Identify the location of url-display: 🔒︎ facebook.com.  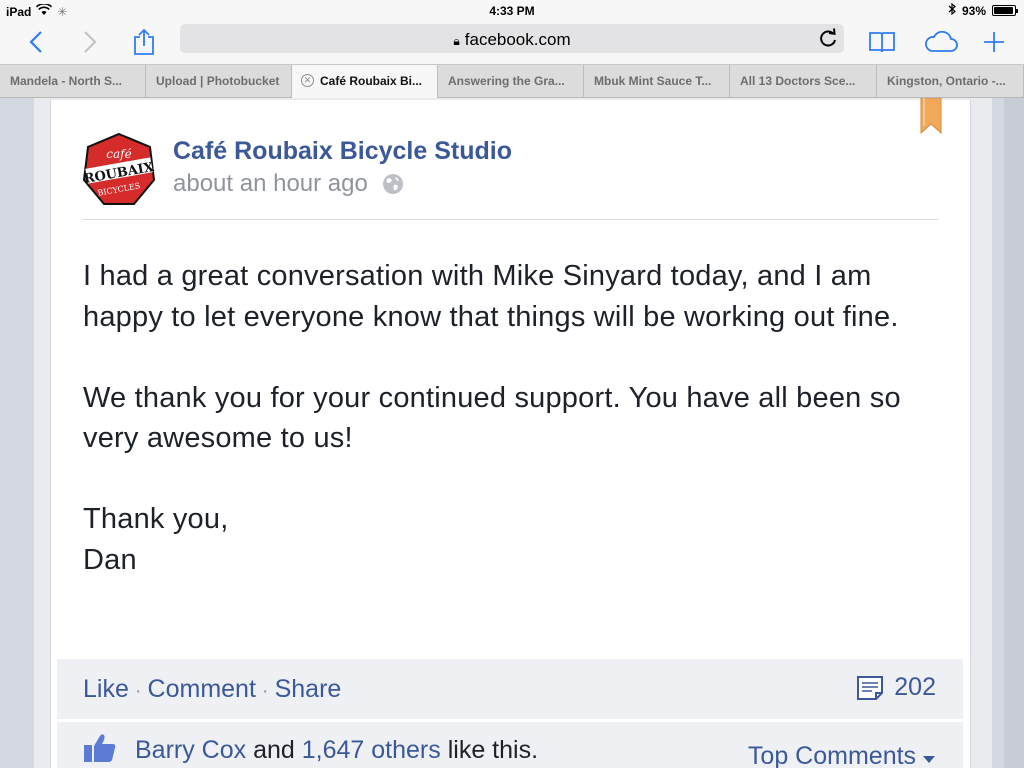
(512, 40).